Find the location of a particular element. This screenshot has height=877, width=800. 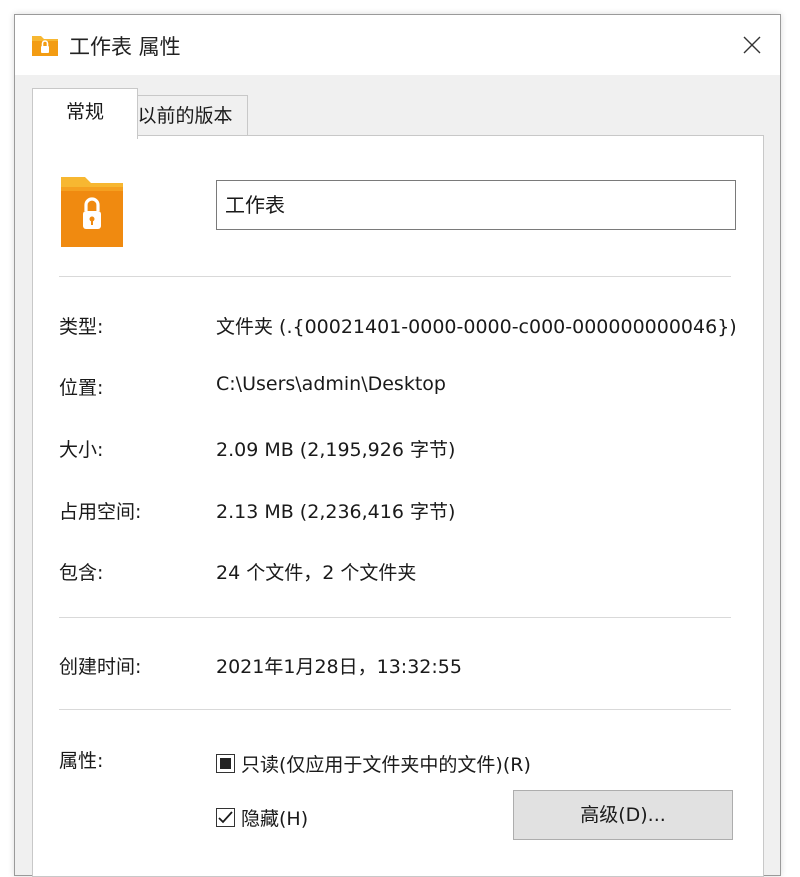

size-label: 大小: is located at coordinates (81, 450).